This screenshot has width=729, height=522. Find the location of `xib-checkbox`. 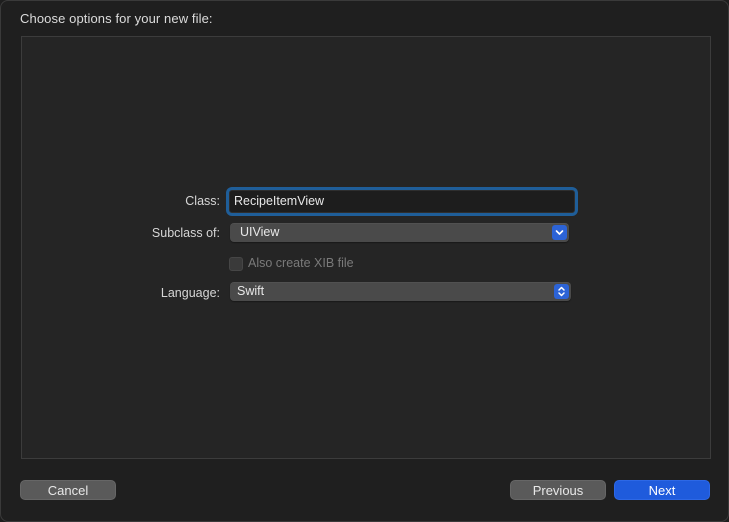

xib-checkbox is located at coordinates (236, 264).